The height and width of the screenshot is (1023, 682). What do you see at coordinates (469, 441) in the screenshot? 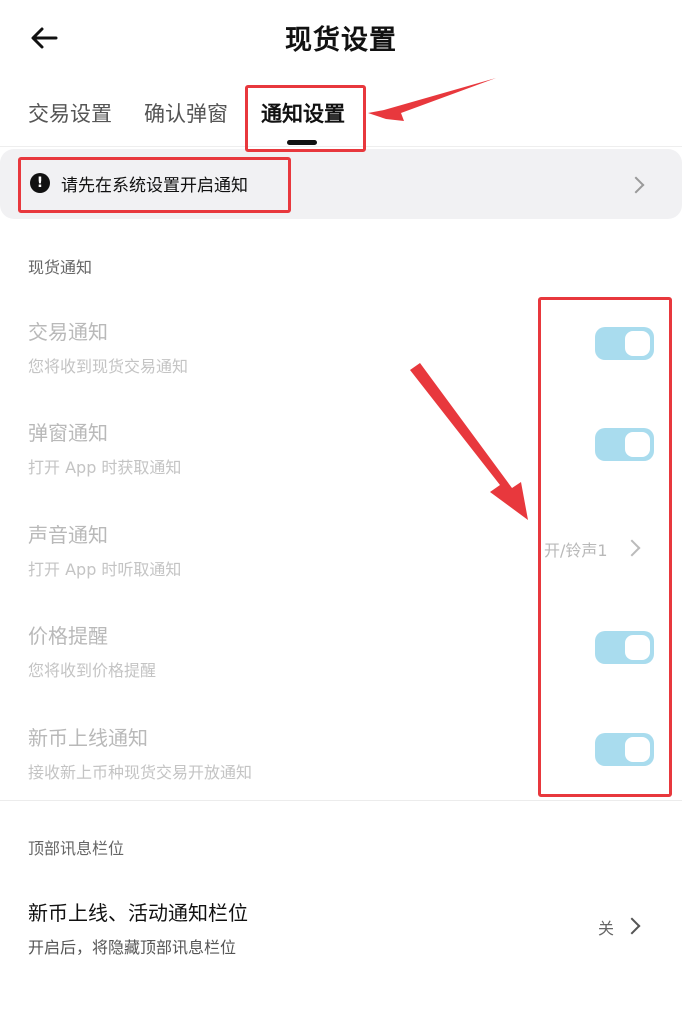
I see `annotation-arrow-controls` at bounding box center [469, 441].